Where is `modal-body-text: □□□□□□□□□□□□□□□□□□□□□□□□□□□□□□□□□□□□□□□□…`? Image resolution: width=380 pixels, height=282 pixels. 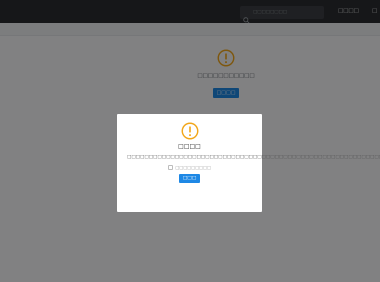 modal-body-text: □□□□□□□□□□□□□□□□□□□□□□□□□□□□□□□□□□□□□□□□… is located at coordinates (253, 157).